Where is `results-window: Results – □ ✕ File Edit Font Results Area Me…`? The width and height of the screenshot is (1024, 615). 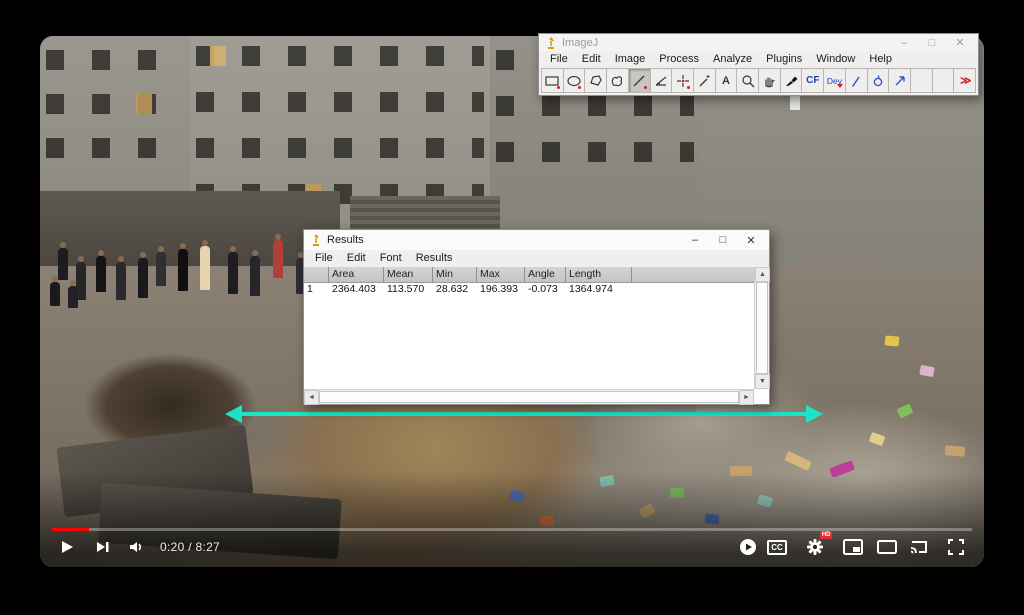 results-window: Results – □ ✕ File Edit Font Results Area Me… is located at coordinates (536, 317).